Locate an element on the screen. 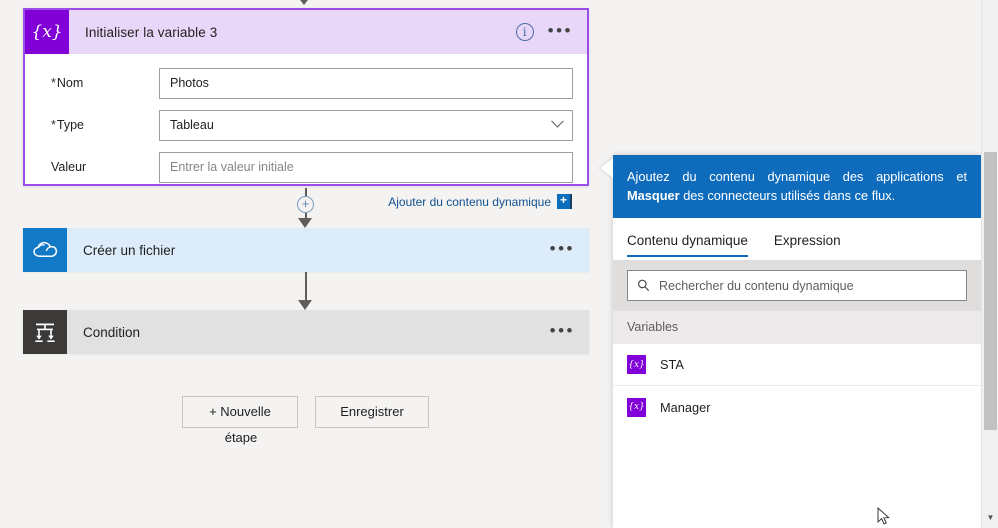 The image size is (998, 528). onedrive-cloud-glyph is located at coordinates (45, 249).